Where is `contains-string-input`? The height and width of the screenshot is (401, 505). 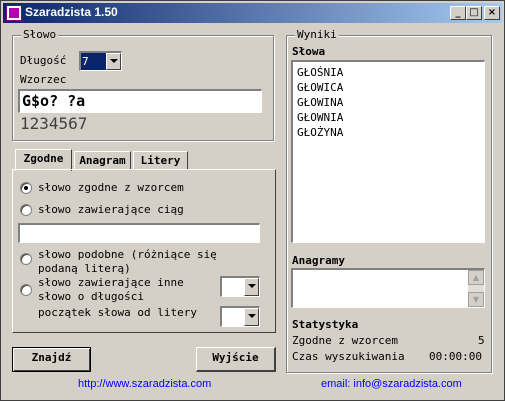 contains-string-input is located at coordinates (139, 233).